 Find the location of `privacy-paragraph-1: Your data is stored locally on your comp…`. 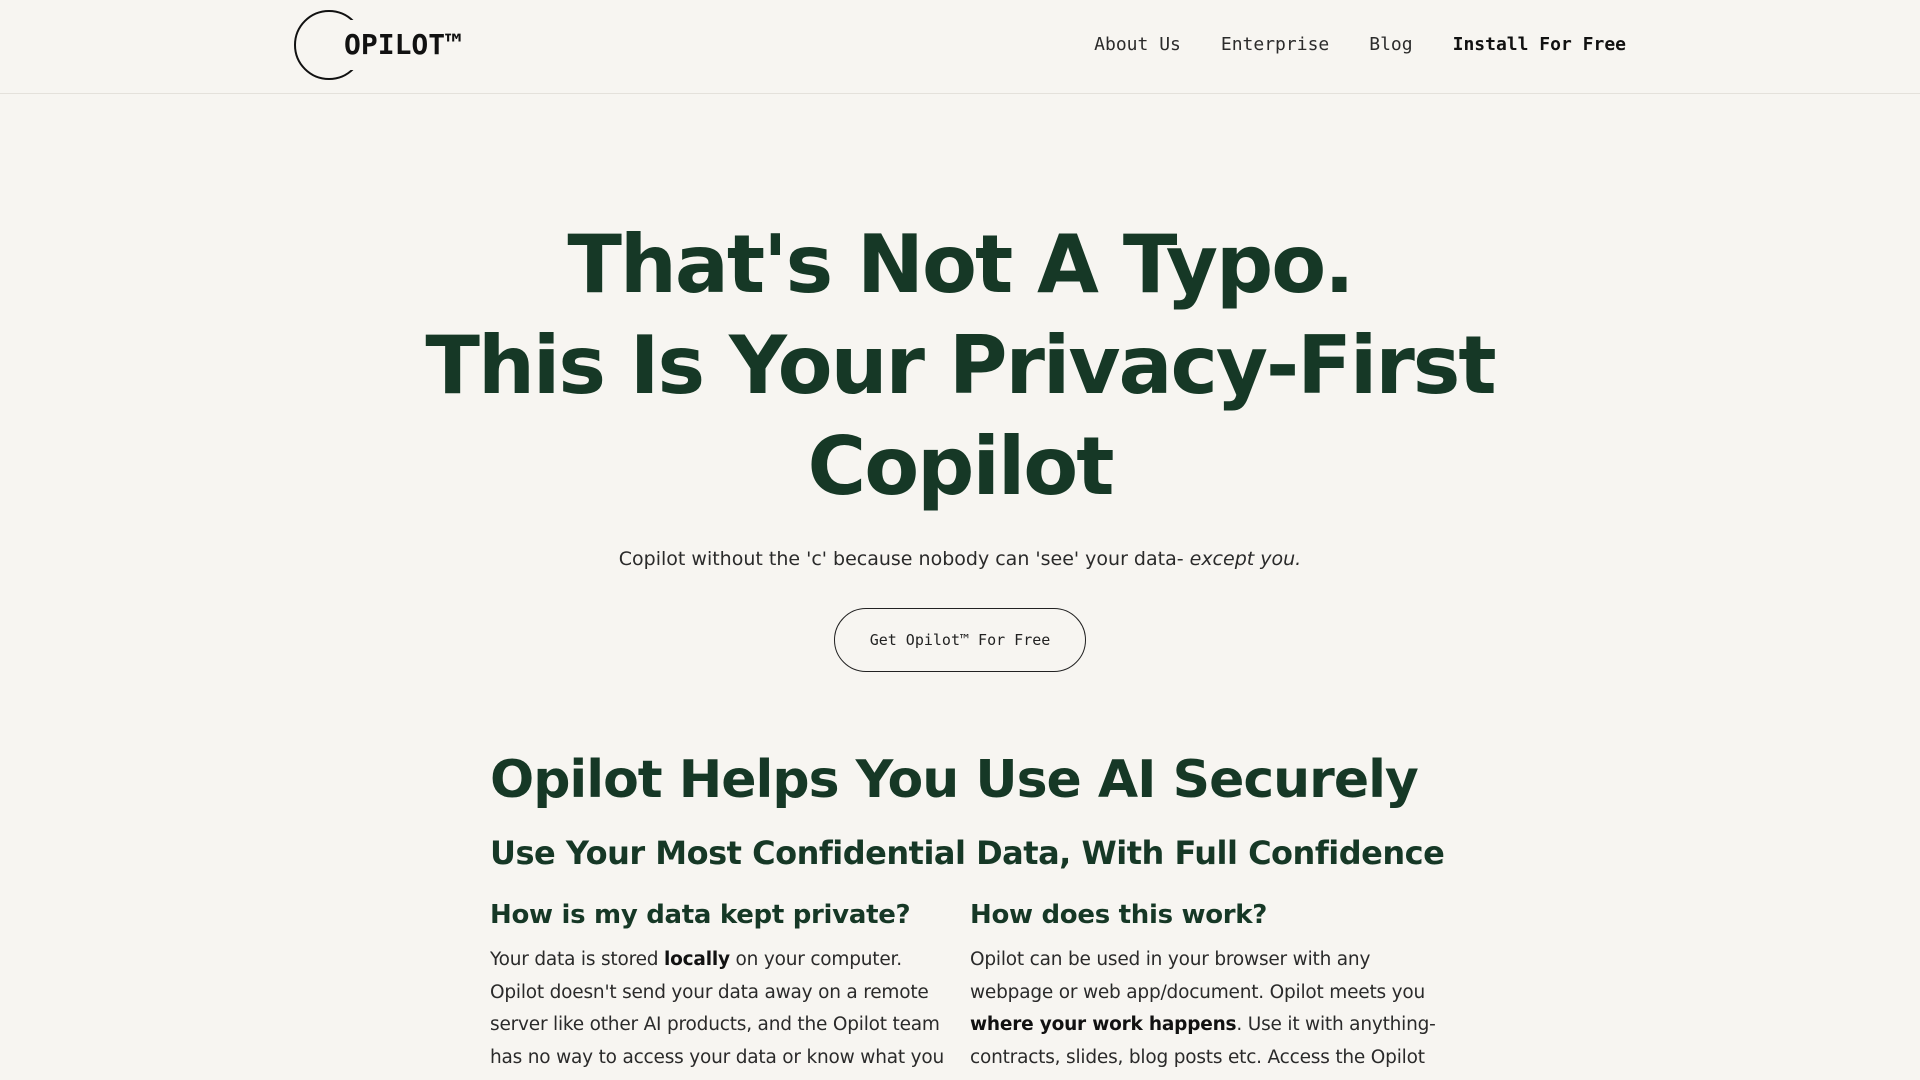

privacy-paragraph-1: Your data is stored locally on your comp… is located at coordinates (696, 959).